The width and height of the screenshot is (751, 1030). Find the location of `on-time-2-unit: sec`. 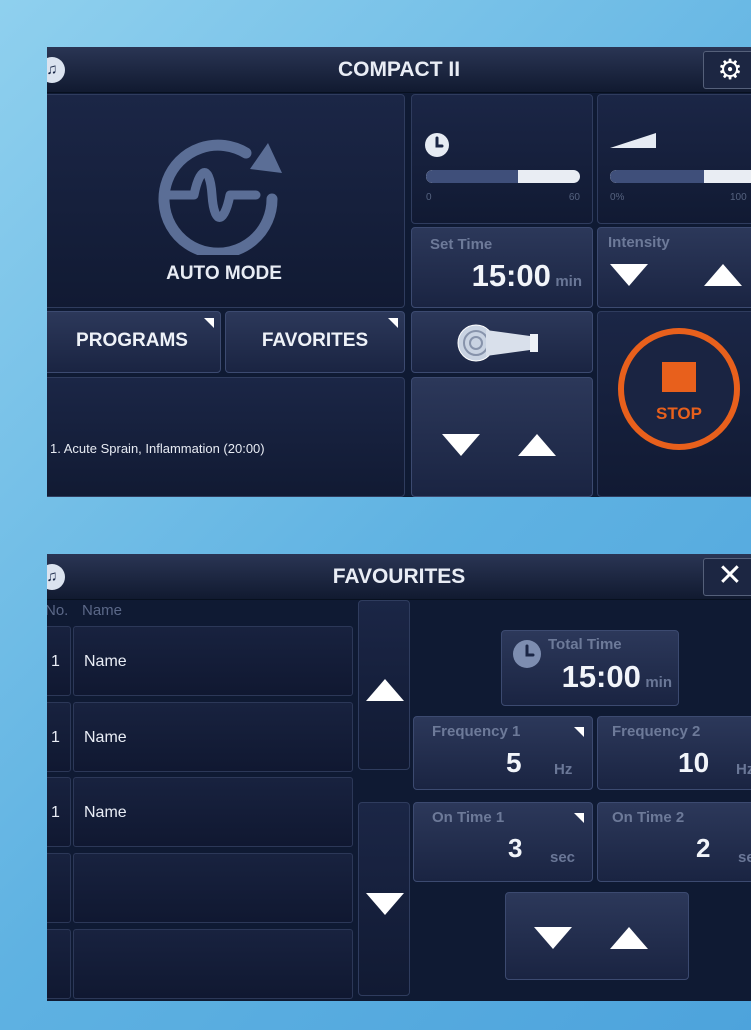

on-time-2-unit: sec is located at coordinates (744, 857).